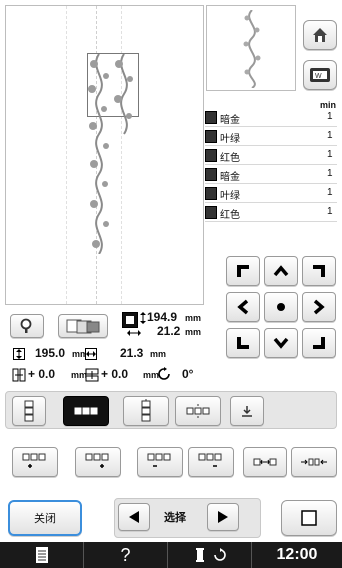 This screenshot has width=342, height=568. I want to click on vertical-layout-icon, so click(29, 411).